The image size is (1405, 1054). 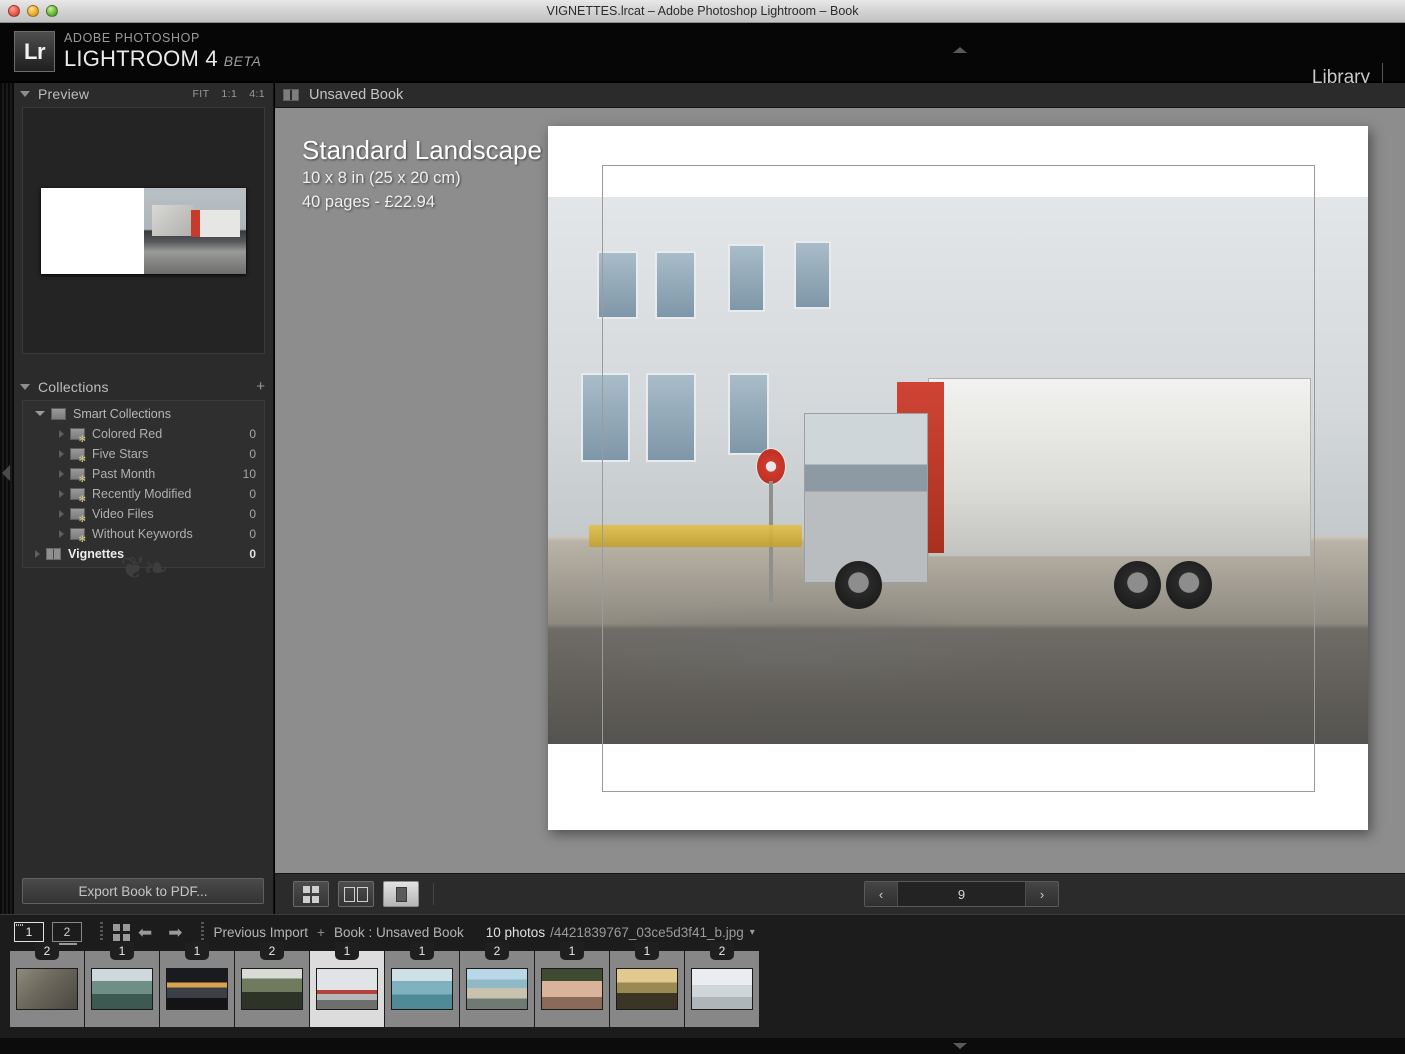 What do you see at coordinates (144, 568) in the screenshot?
I see `panel-ornament-icon: ❦❧` at bounding box center [144, 568].